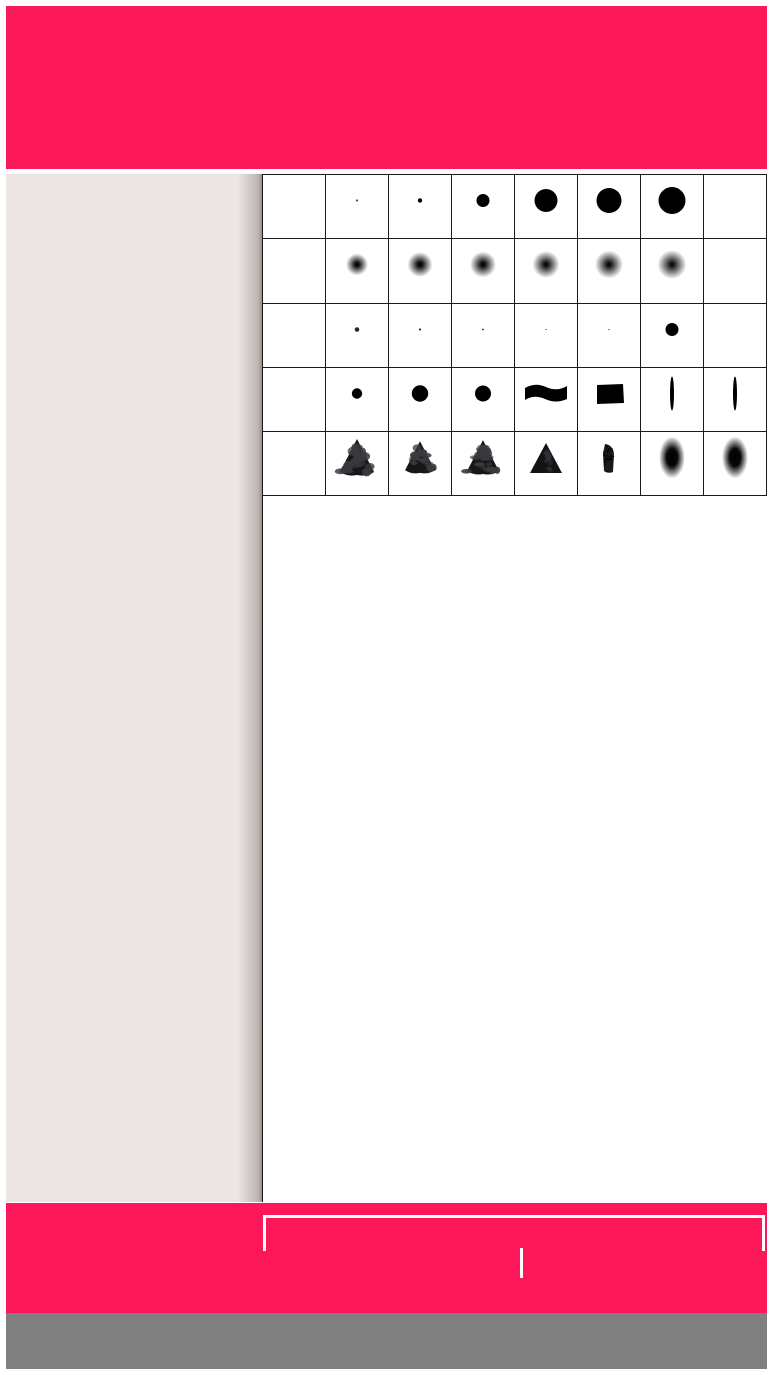 The image size is (773, 1375). Describe the element at coordinates (264, 1233) in the screenshot. I see `bracket-left-tick` at that location.